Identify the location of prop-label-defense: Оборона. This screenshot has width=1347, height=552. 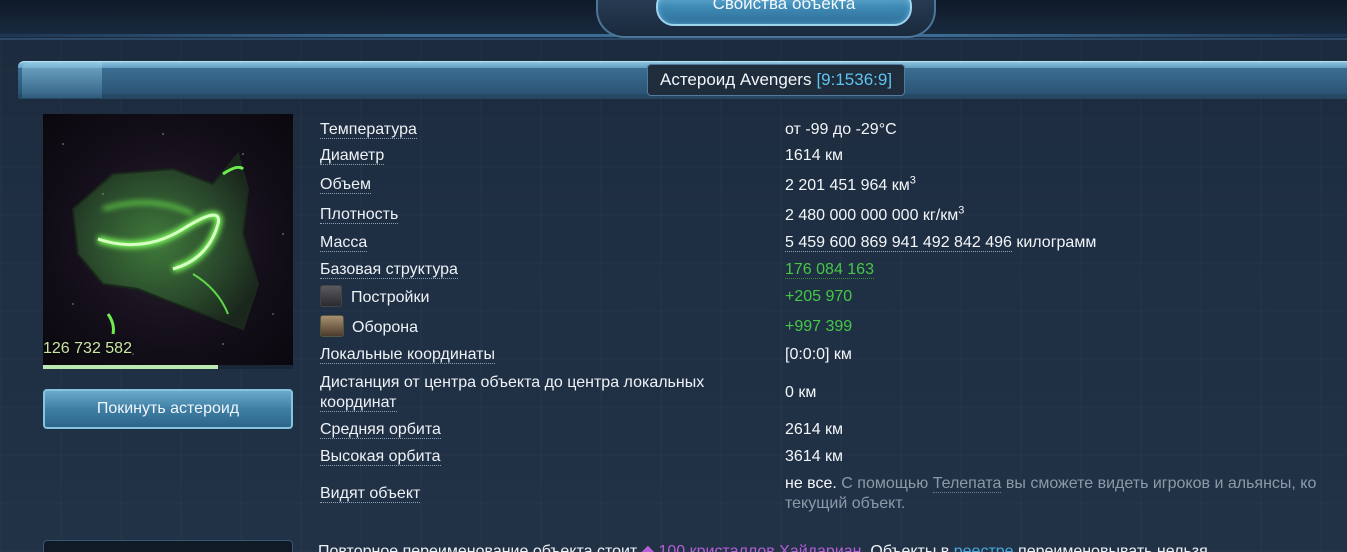
(369, 327).